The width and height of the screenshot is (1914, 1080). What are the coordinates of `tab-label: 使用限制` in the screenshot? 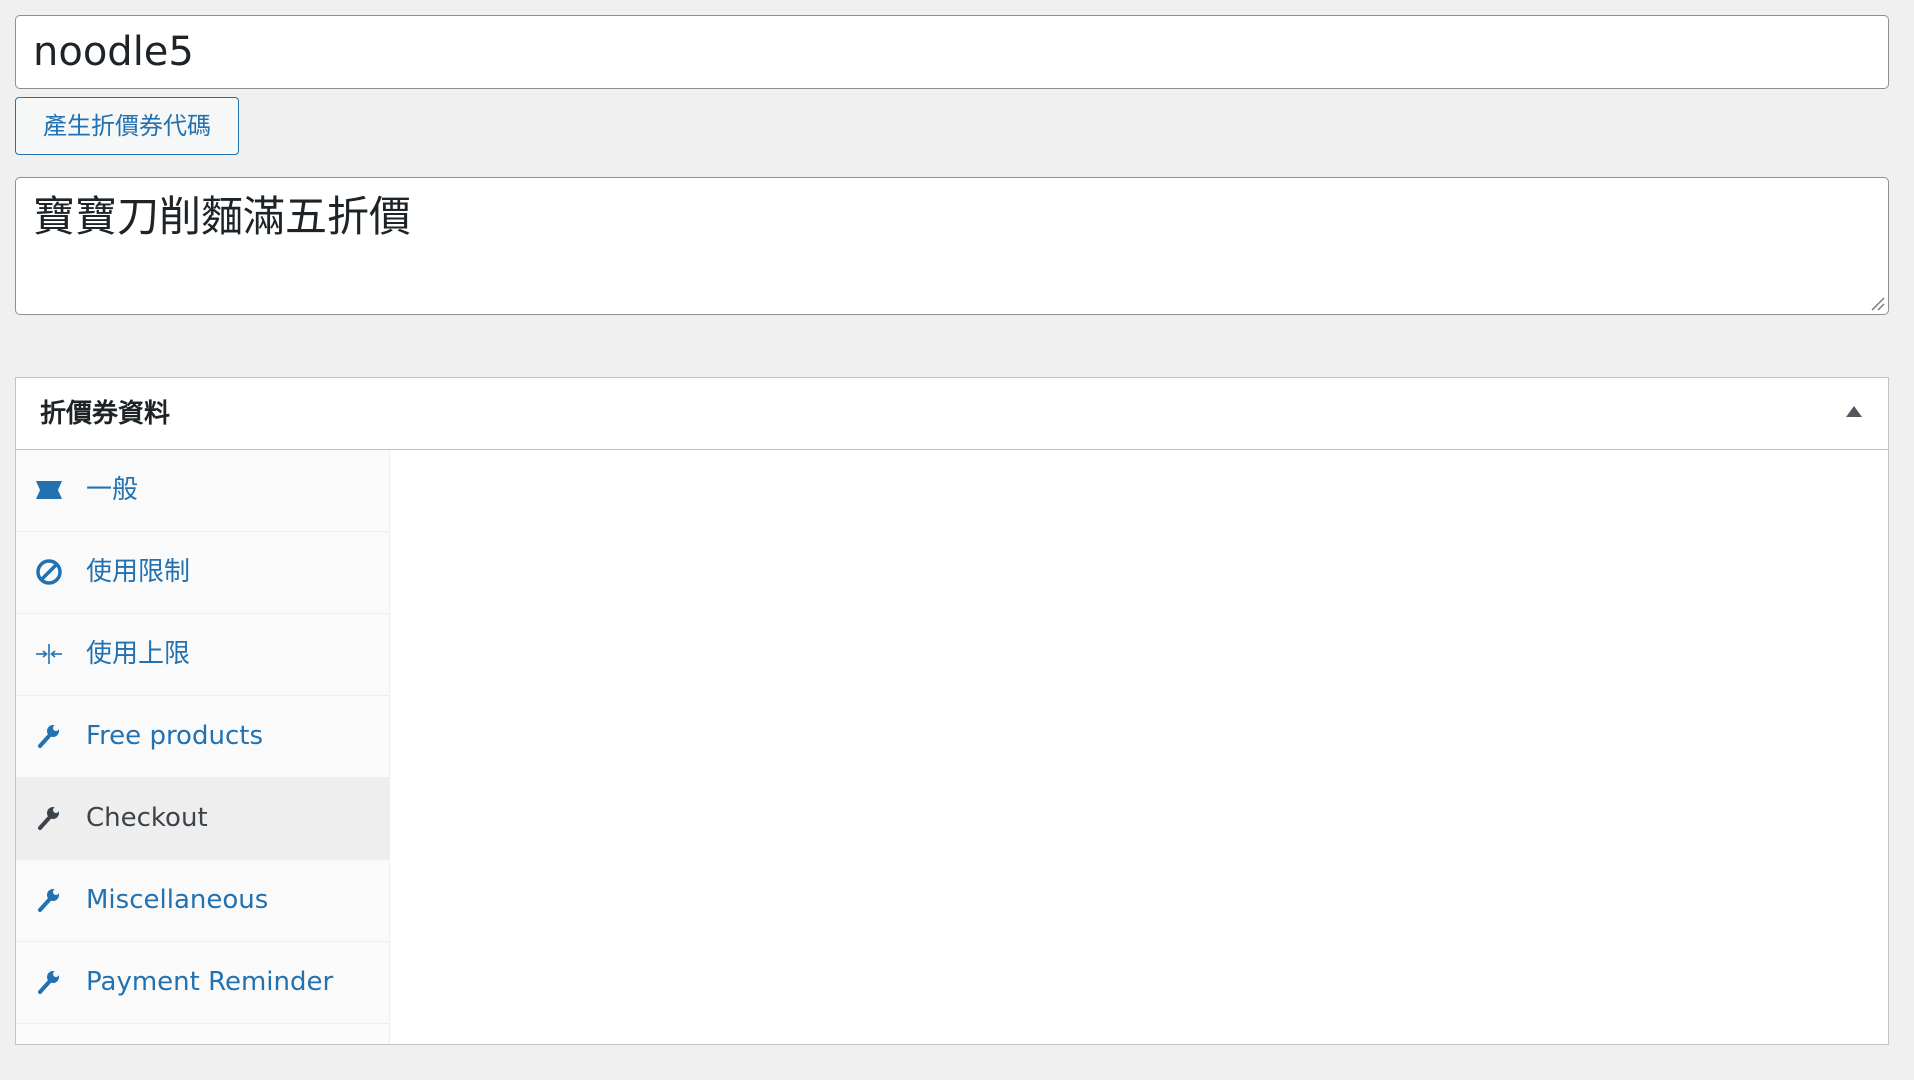 It's located at (138, 572).